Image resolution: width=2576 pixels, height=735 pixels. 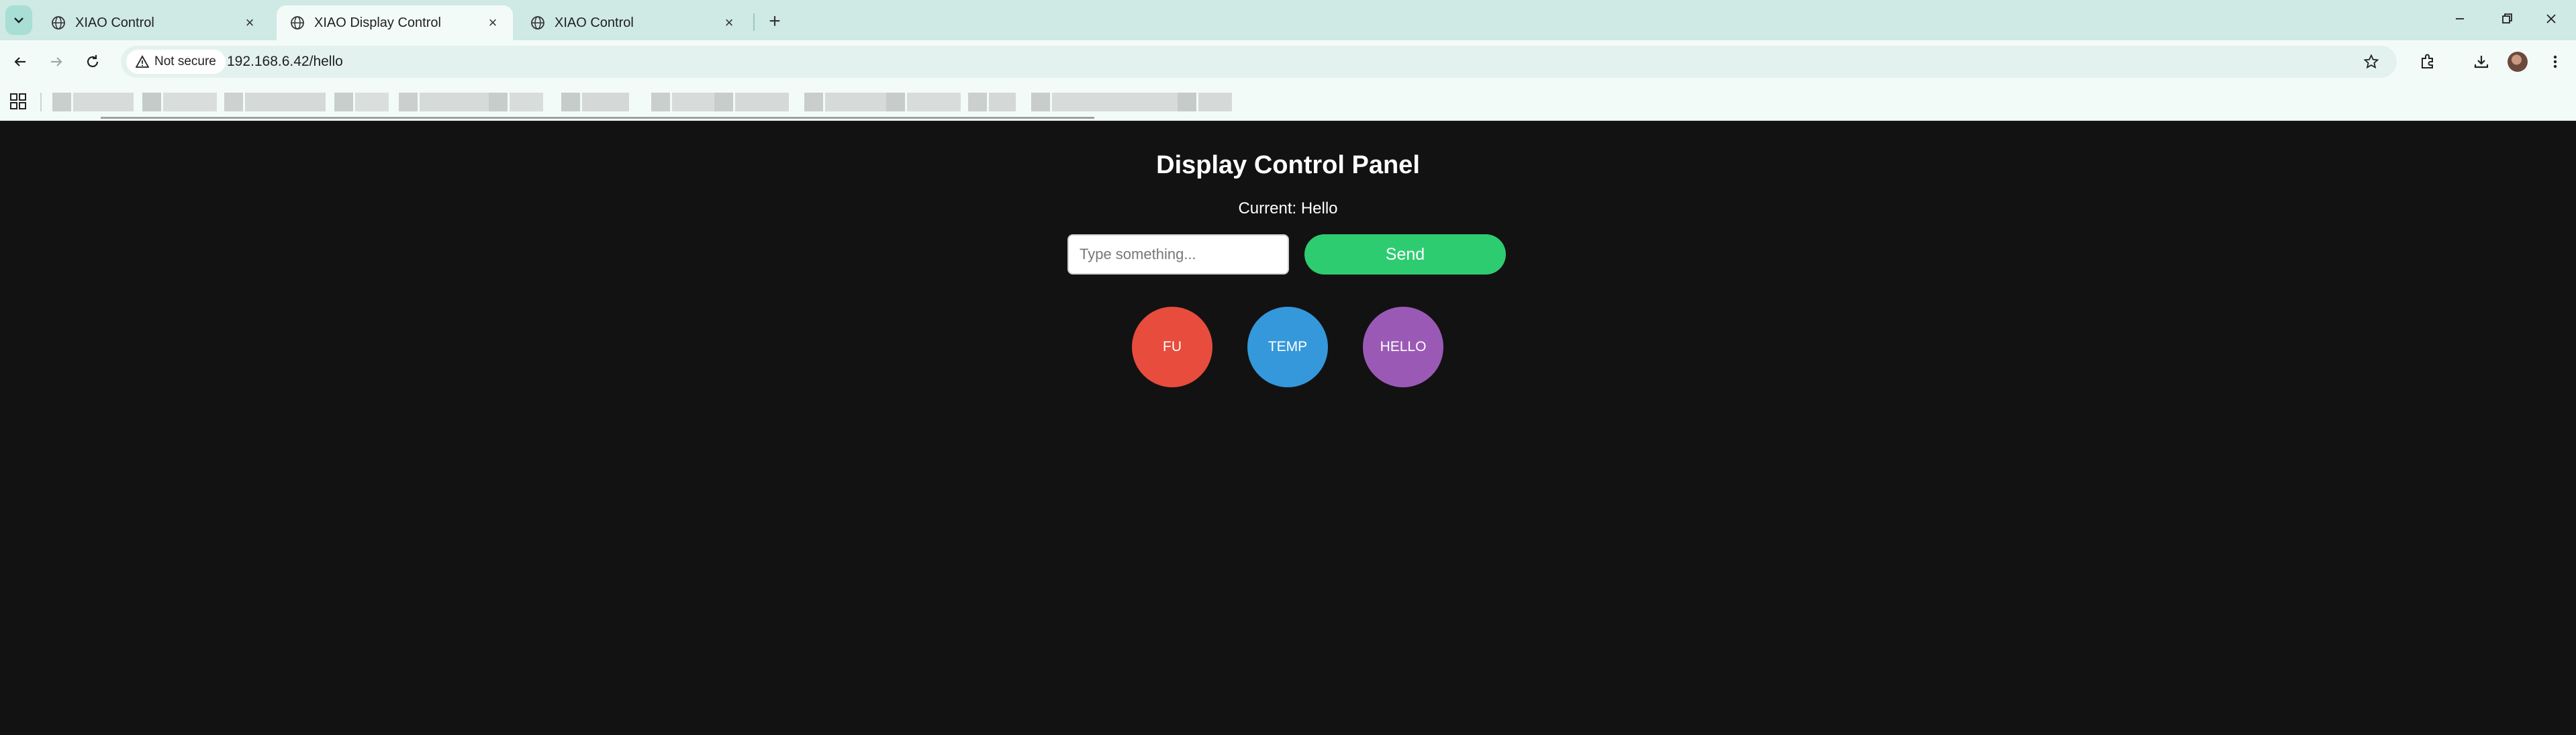 What do you see at coordinates (2371, 61) in the screenshot?
I see `bookmark-star-icon` at bounding box center [2371, 61].